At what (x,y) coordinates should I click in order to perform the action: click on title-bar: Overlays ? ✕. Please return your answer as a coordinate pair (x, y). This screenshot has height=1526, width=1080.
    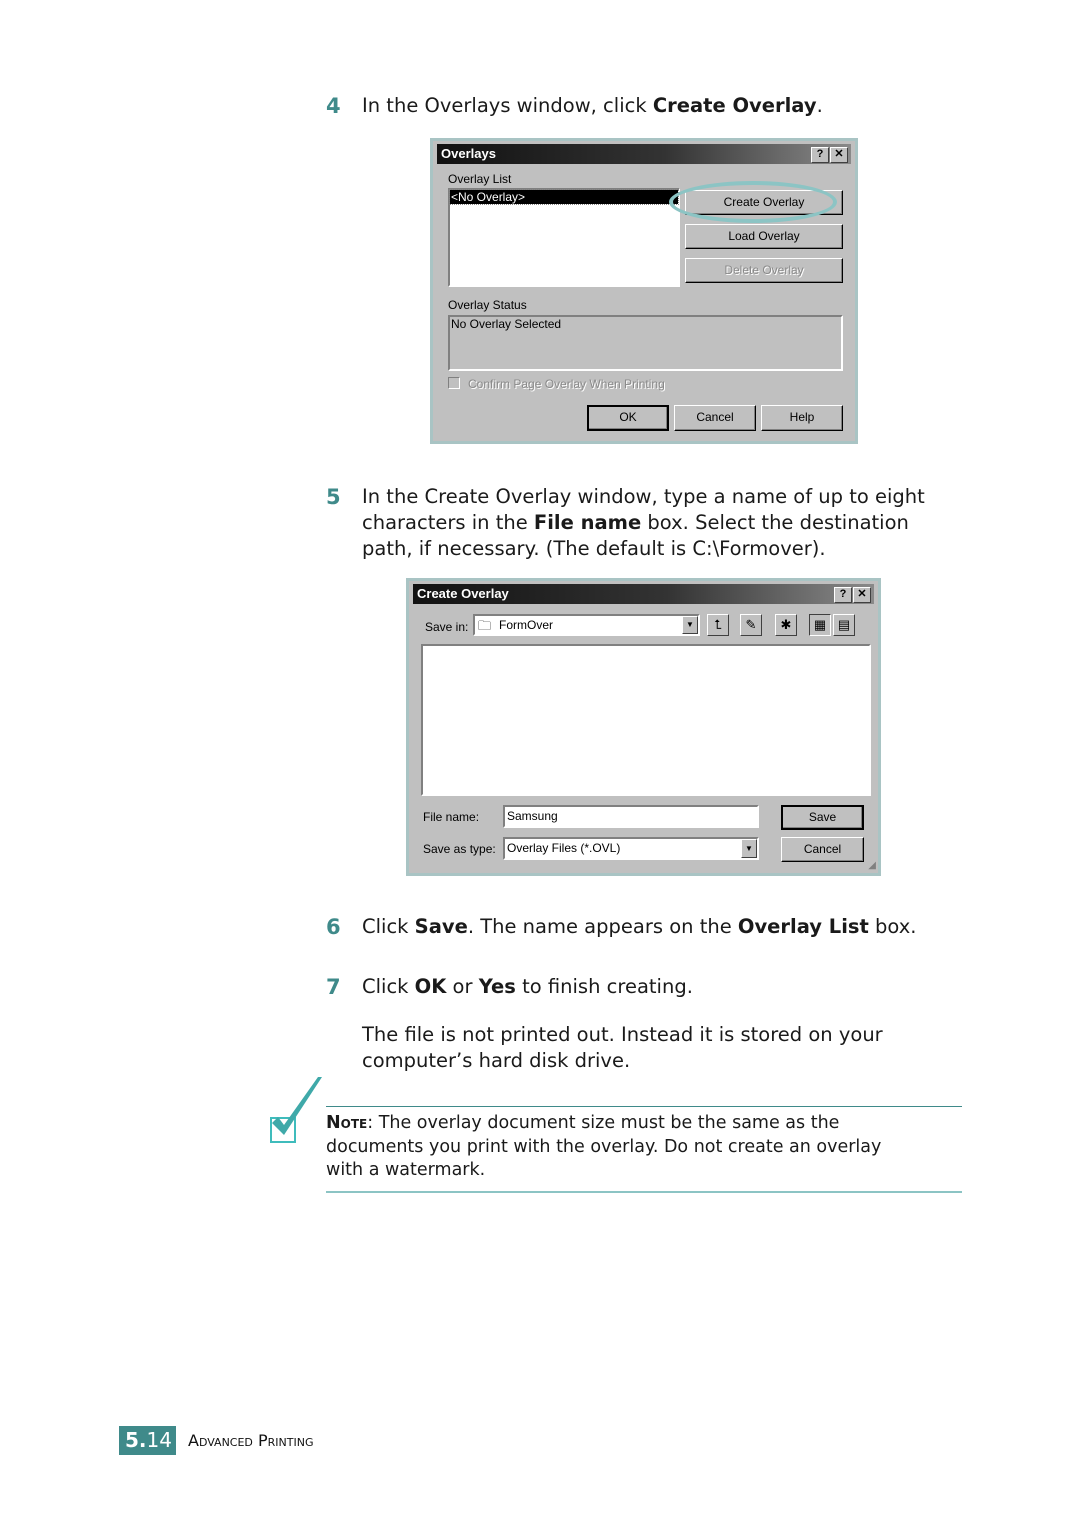
    Looking at the image, I should click on (644, 154).